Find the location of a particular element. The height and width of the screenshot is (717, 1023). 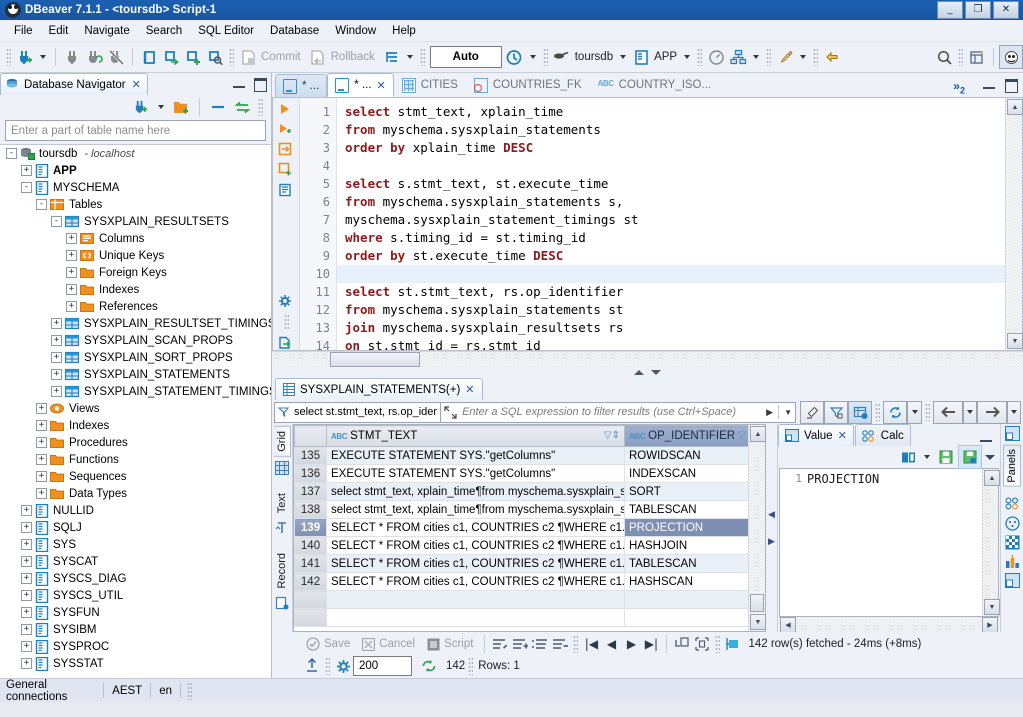

value-vertical-scrollbar: ▲ ▼ is located at coordinates (991, 542).